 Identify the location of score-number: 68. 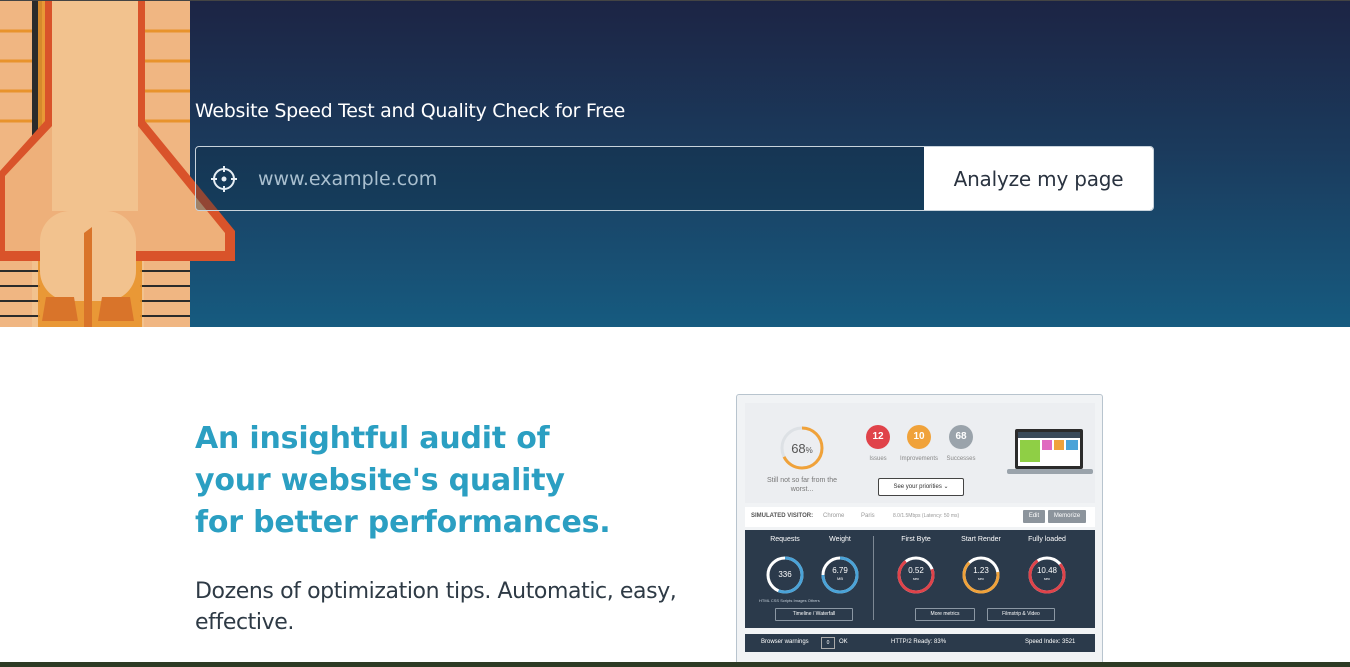
(798, 448).